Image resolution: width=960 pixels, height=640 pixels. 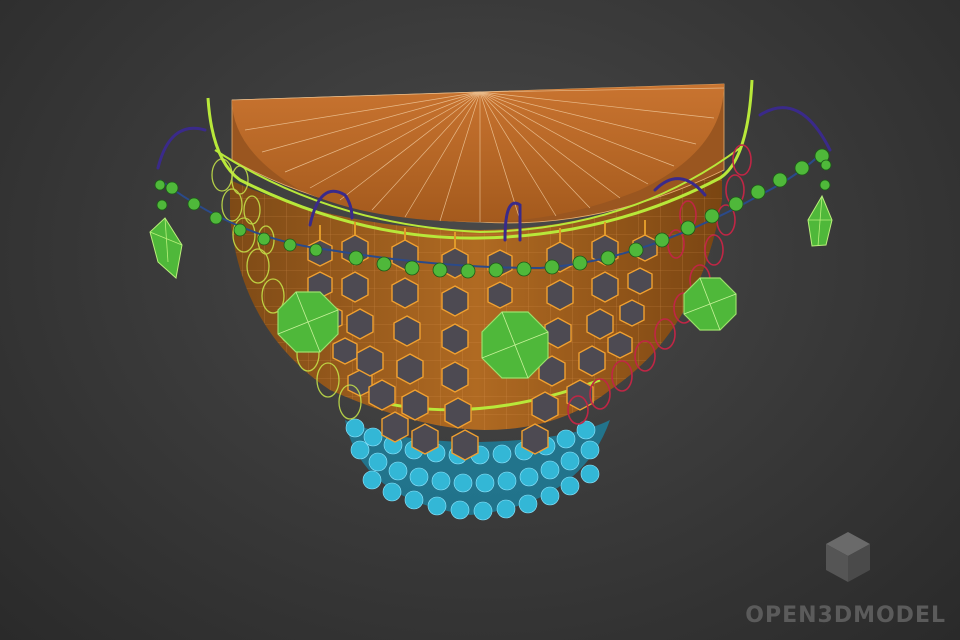 I want to click on watermark: OPEN3DMODEL, so click(x=845, y=580).